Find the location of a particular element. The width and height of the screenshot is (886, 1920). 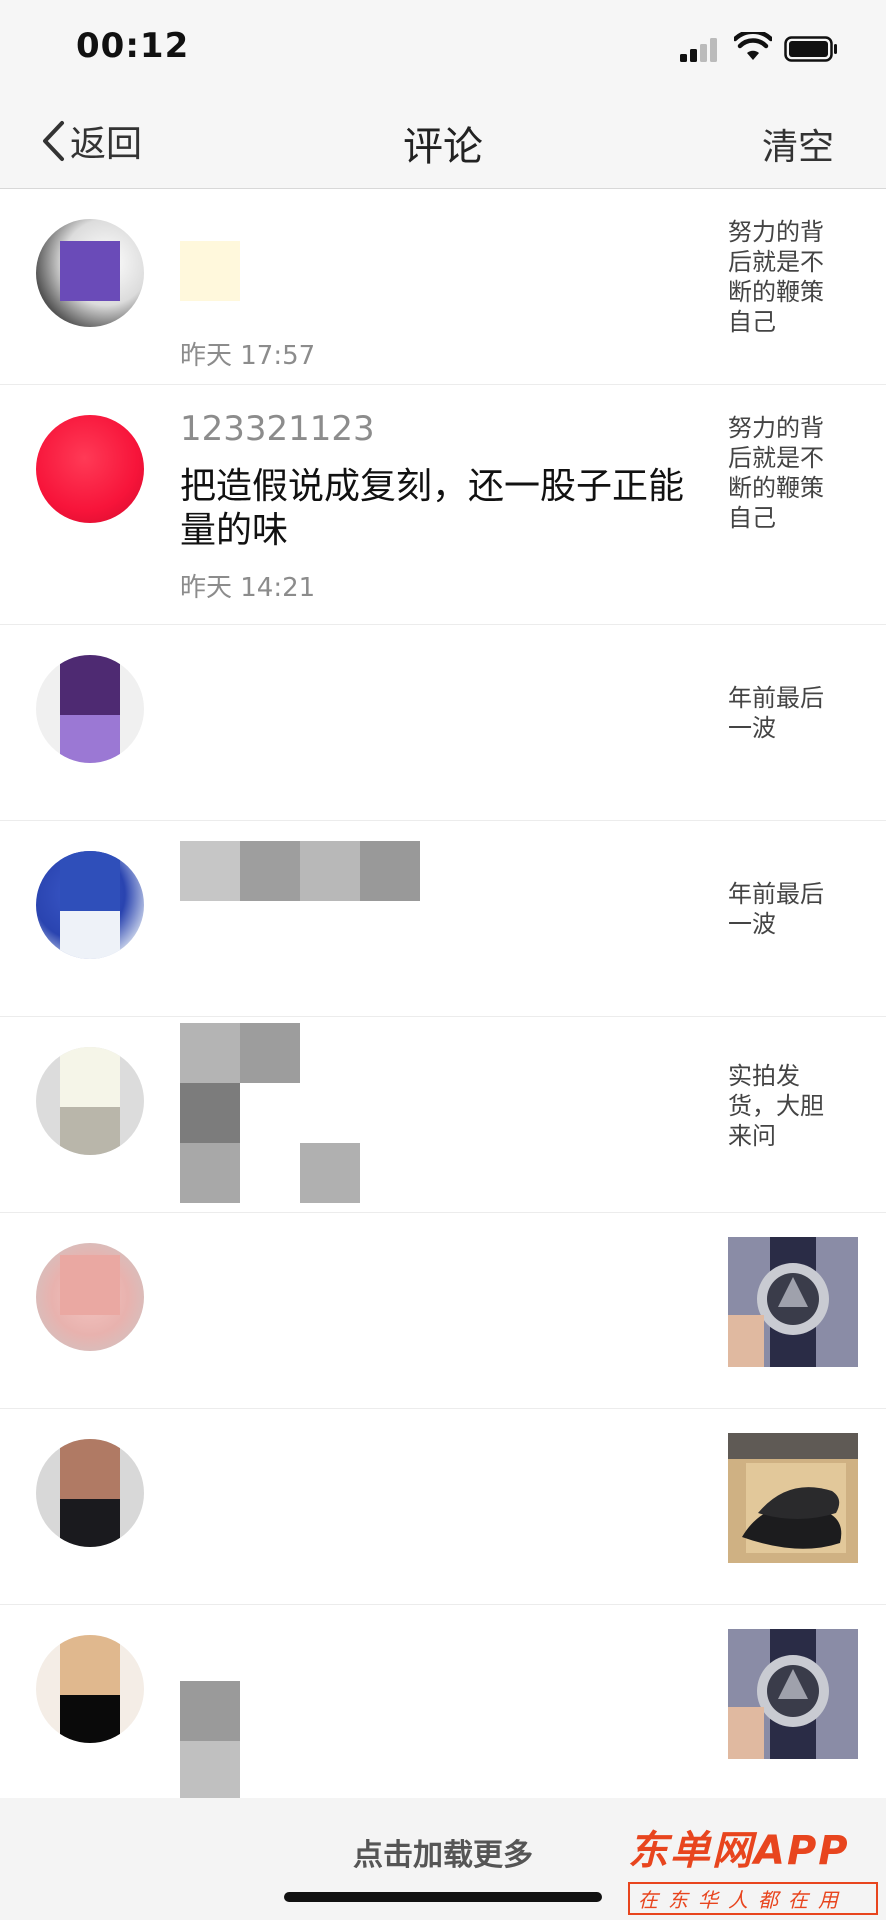

sneakers-photo-icon is located at coordinates (793, 1498).